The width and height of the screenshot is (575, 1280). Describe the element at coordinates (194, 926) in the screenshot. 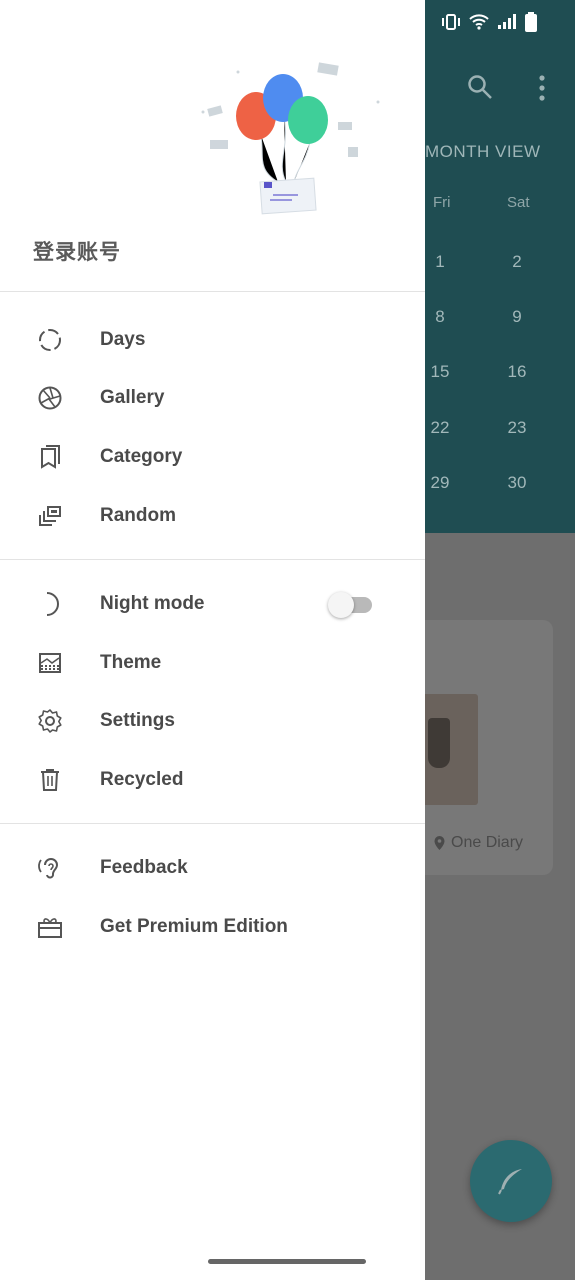

I see `drawer-item-label: Get Premium Edition` at that location.